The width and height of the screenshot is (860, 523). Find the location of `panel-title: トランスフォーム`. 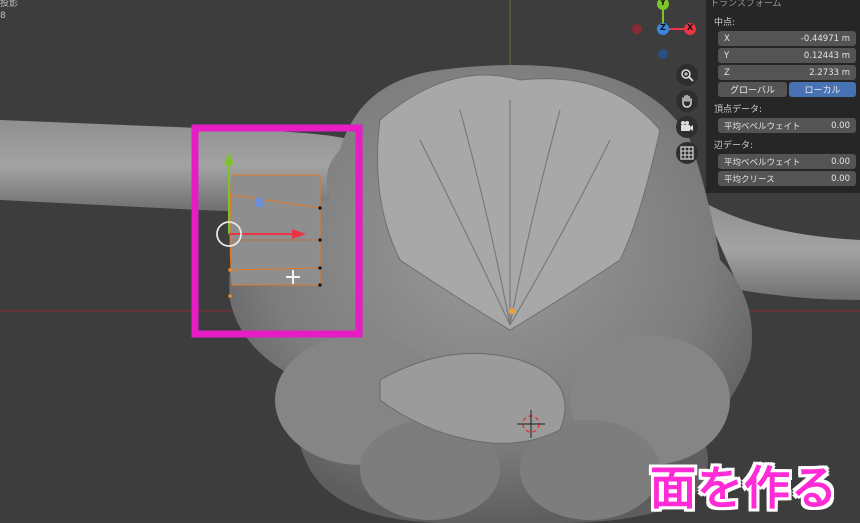

panel-title: トランスフォーム is located at coordinates (746, 4).